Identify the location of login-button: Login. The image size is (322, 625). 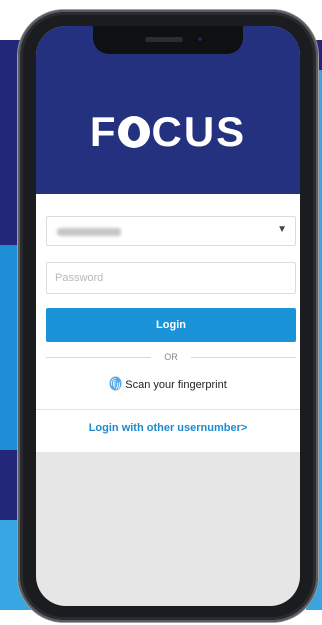
(171, 325).